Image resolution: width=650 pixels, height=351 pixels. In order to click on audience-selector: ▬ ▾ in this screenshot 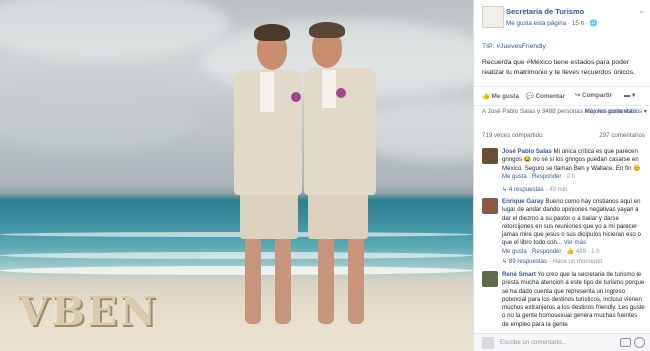, I will do `click(629, 95)`.